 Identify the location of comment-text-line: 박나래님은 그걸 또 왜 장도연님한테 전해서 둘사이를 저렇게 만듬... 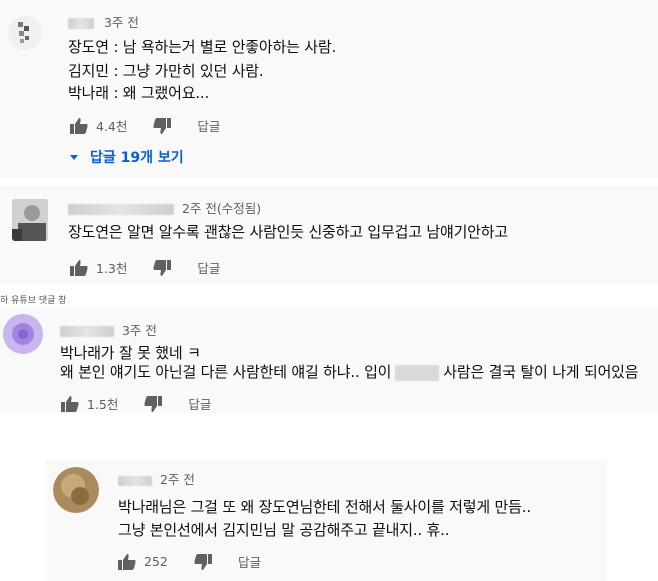
(324, 507).